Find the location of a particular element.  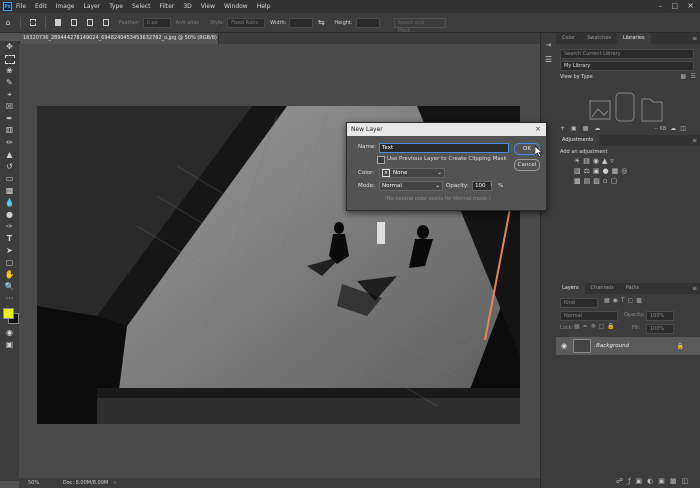

quick-mask-icon: ◉ is located at coordinates (9, 333).